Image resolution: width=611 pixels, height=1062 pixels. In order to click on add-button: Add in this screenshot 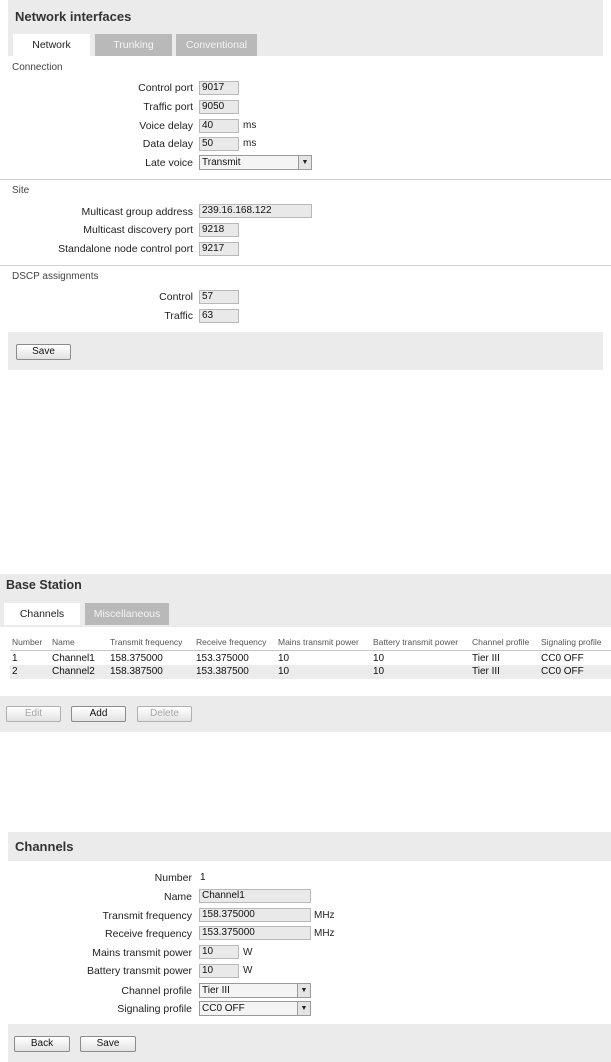, I will do `click(98, 714)`.